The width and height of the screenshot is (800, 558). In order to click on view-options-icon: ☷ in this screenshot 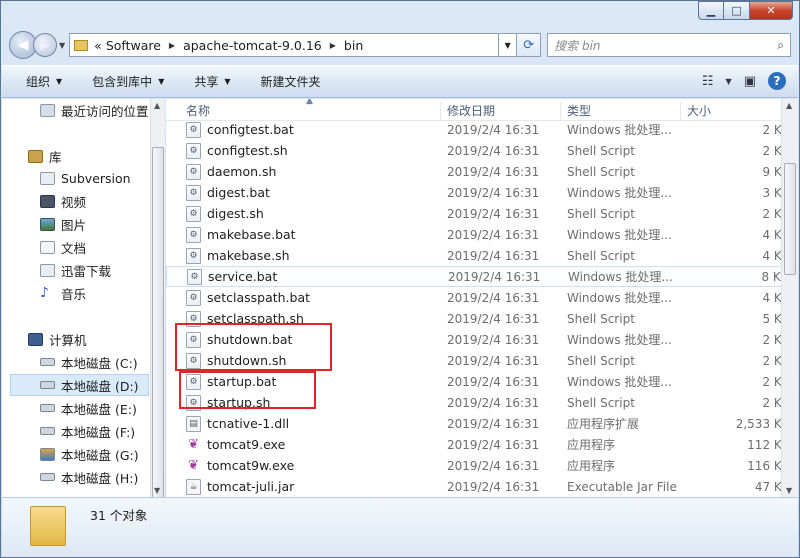, I will do `click(708, 81)`.